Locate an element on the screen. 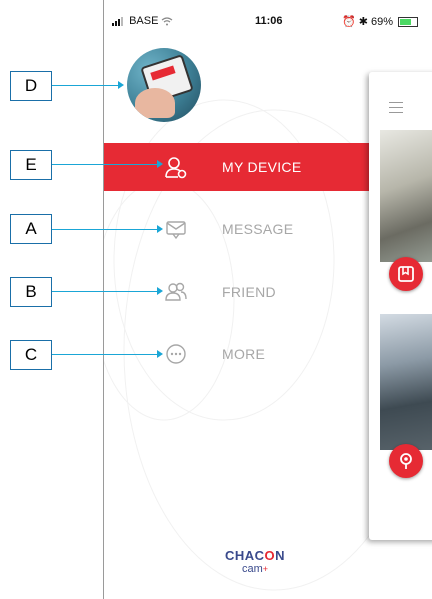  wifi-icon is located at coordinates (167, 21).